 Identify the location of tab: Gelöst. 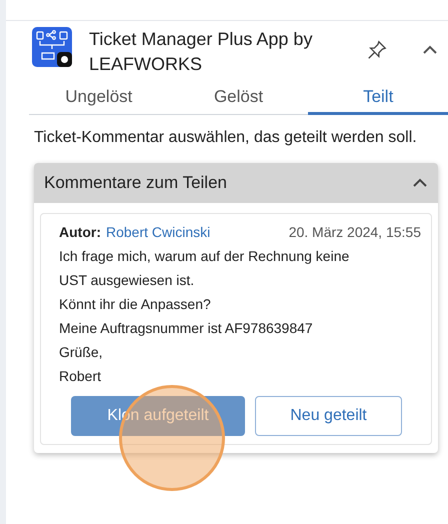
(238, 98).